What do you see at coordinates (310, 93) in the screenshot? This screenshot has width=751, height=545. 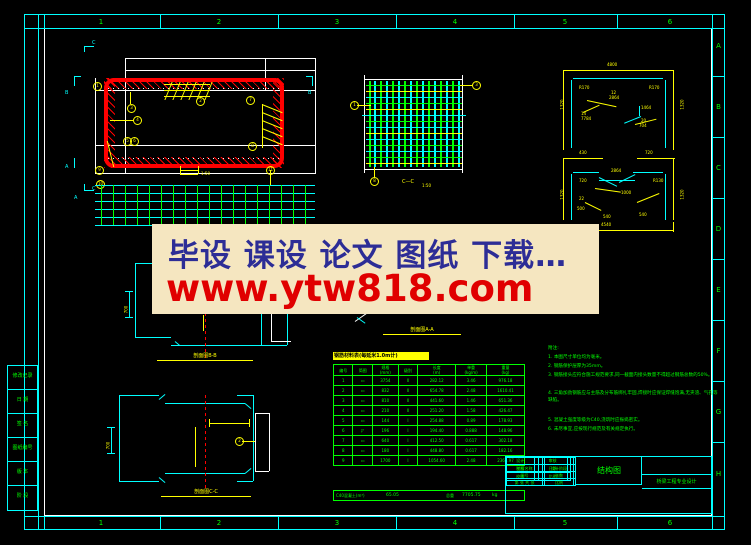 I see `section-mark-b-right: B` at bounding box center [310, 93].